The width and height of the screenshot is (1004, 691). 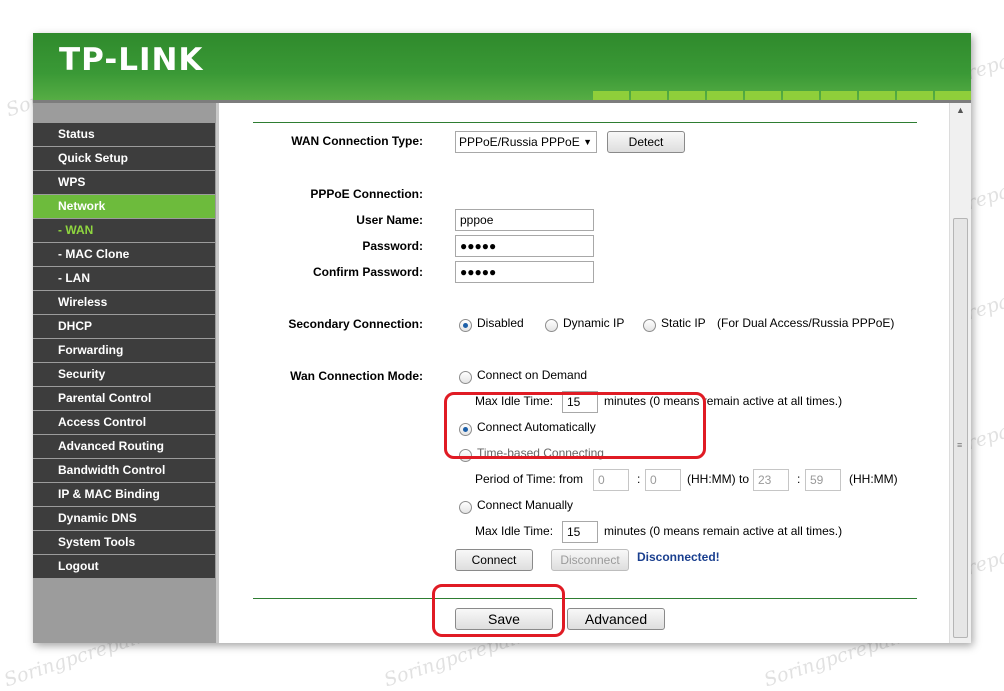 I want to click on from-minute-field: 0, so click(x=663, y=480).